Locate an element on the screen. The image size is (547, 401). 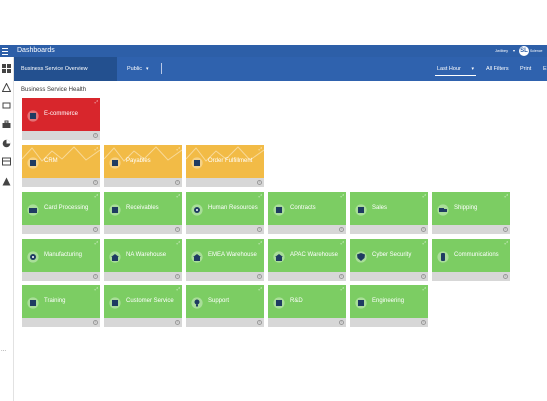
service-tile: ⤢ NA Warehouse i is located at coordinates (143, 260).